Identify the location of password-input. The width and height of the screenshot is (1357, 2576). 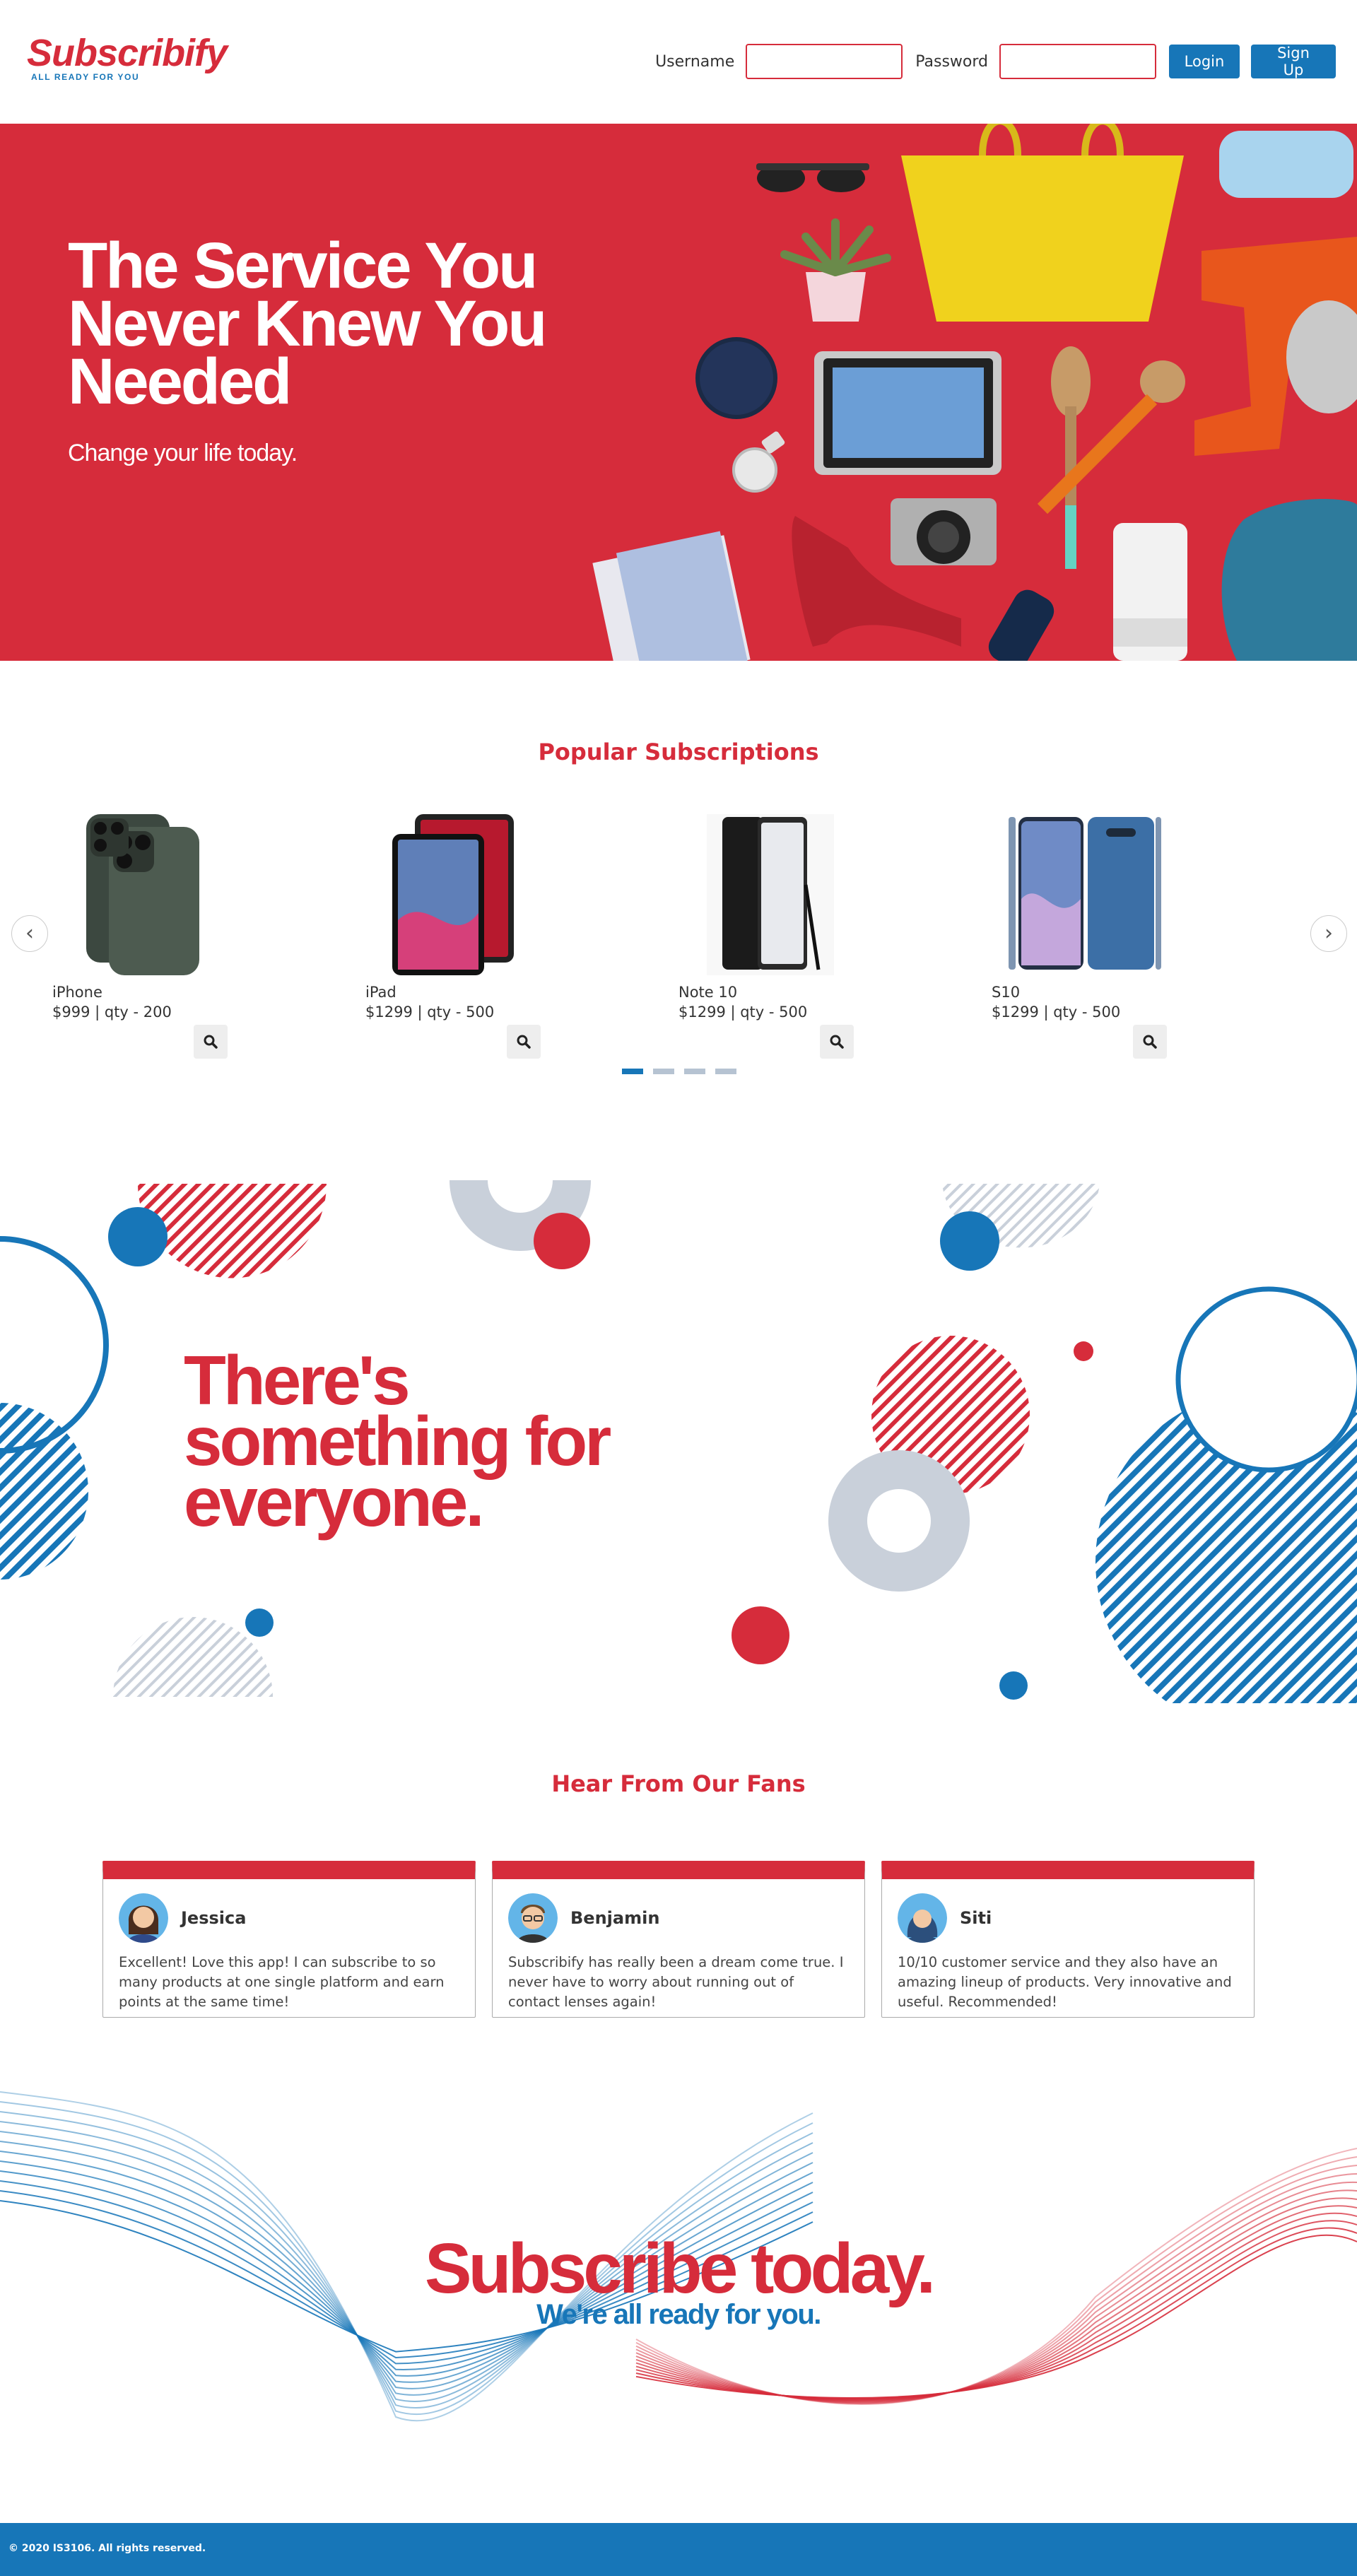
(1077, 61).